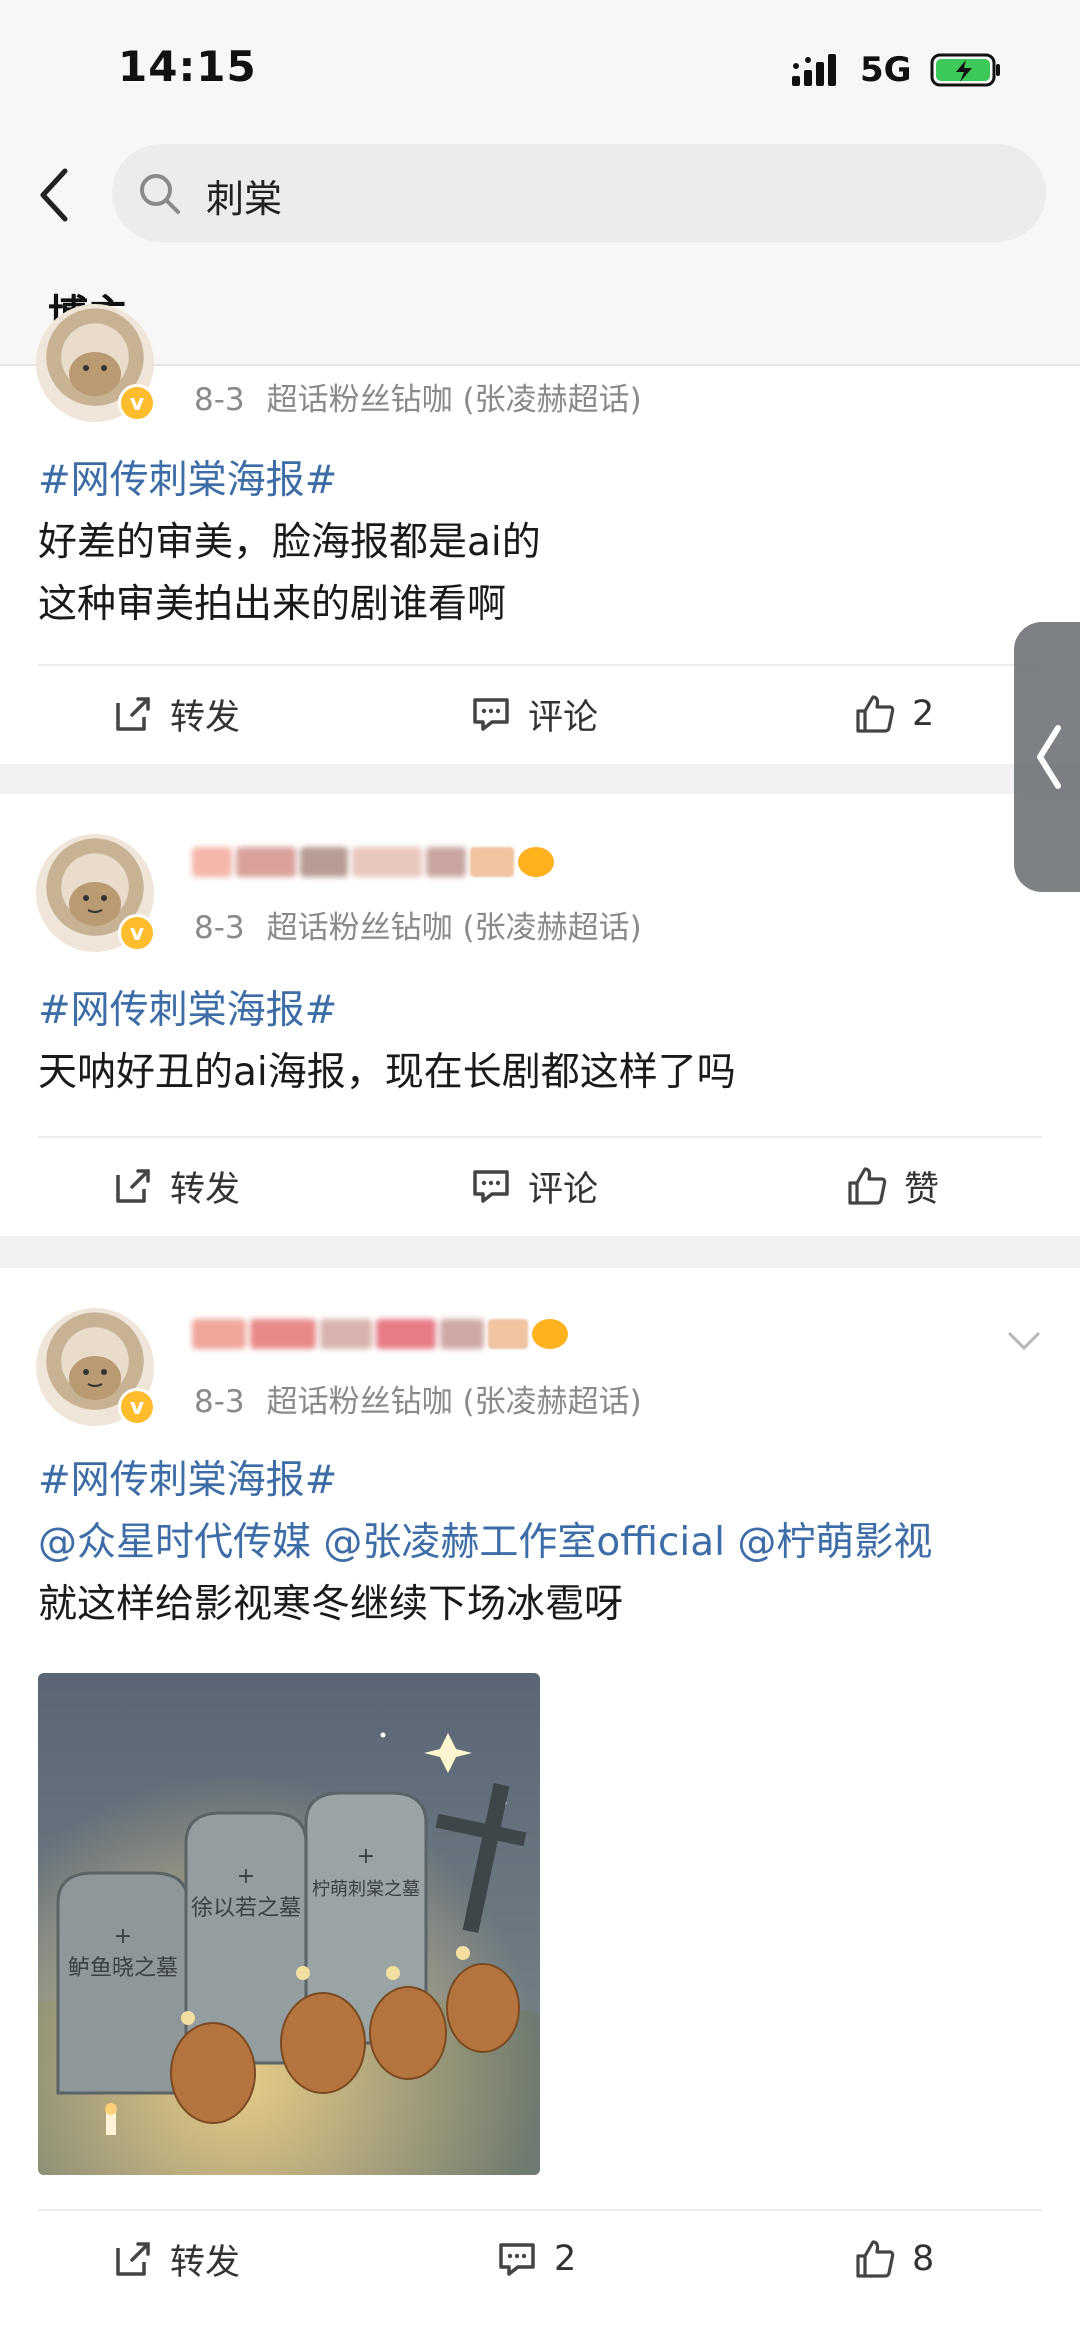 The image size is (1080, 2337). What do you see at coordinates (886, 70) in the screenshot?
I see `network-label: 5G` at bounding box center [886, 70].